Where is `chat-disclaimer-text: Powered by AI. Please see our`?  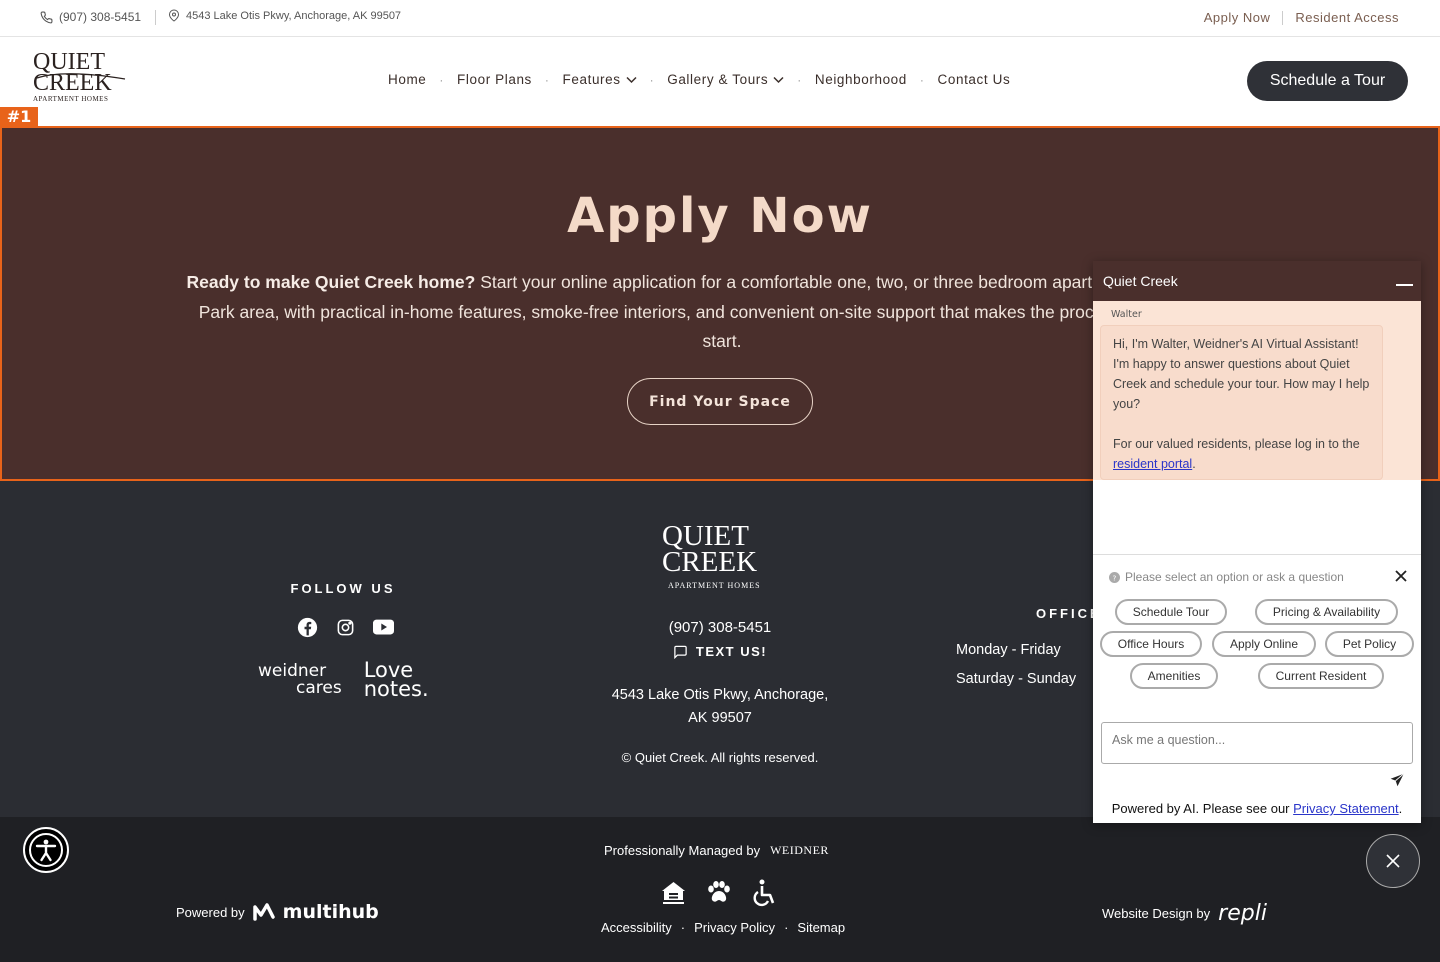
chat-disclaimer-text: Powered by AI. Please see our is located at coordinates (1202, 808).